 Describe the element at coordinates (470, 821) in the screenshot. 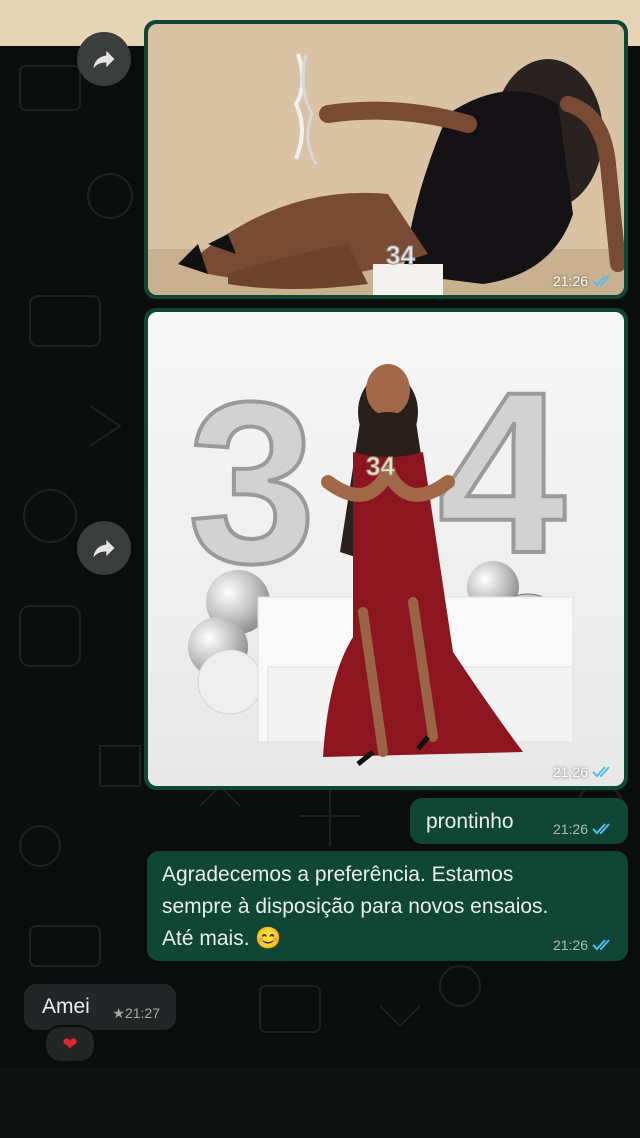

I see `message-text: prontinho` at that location.